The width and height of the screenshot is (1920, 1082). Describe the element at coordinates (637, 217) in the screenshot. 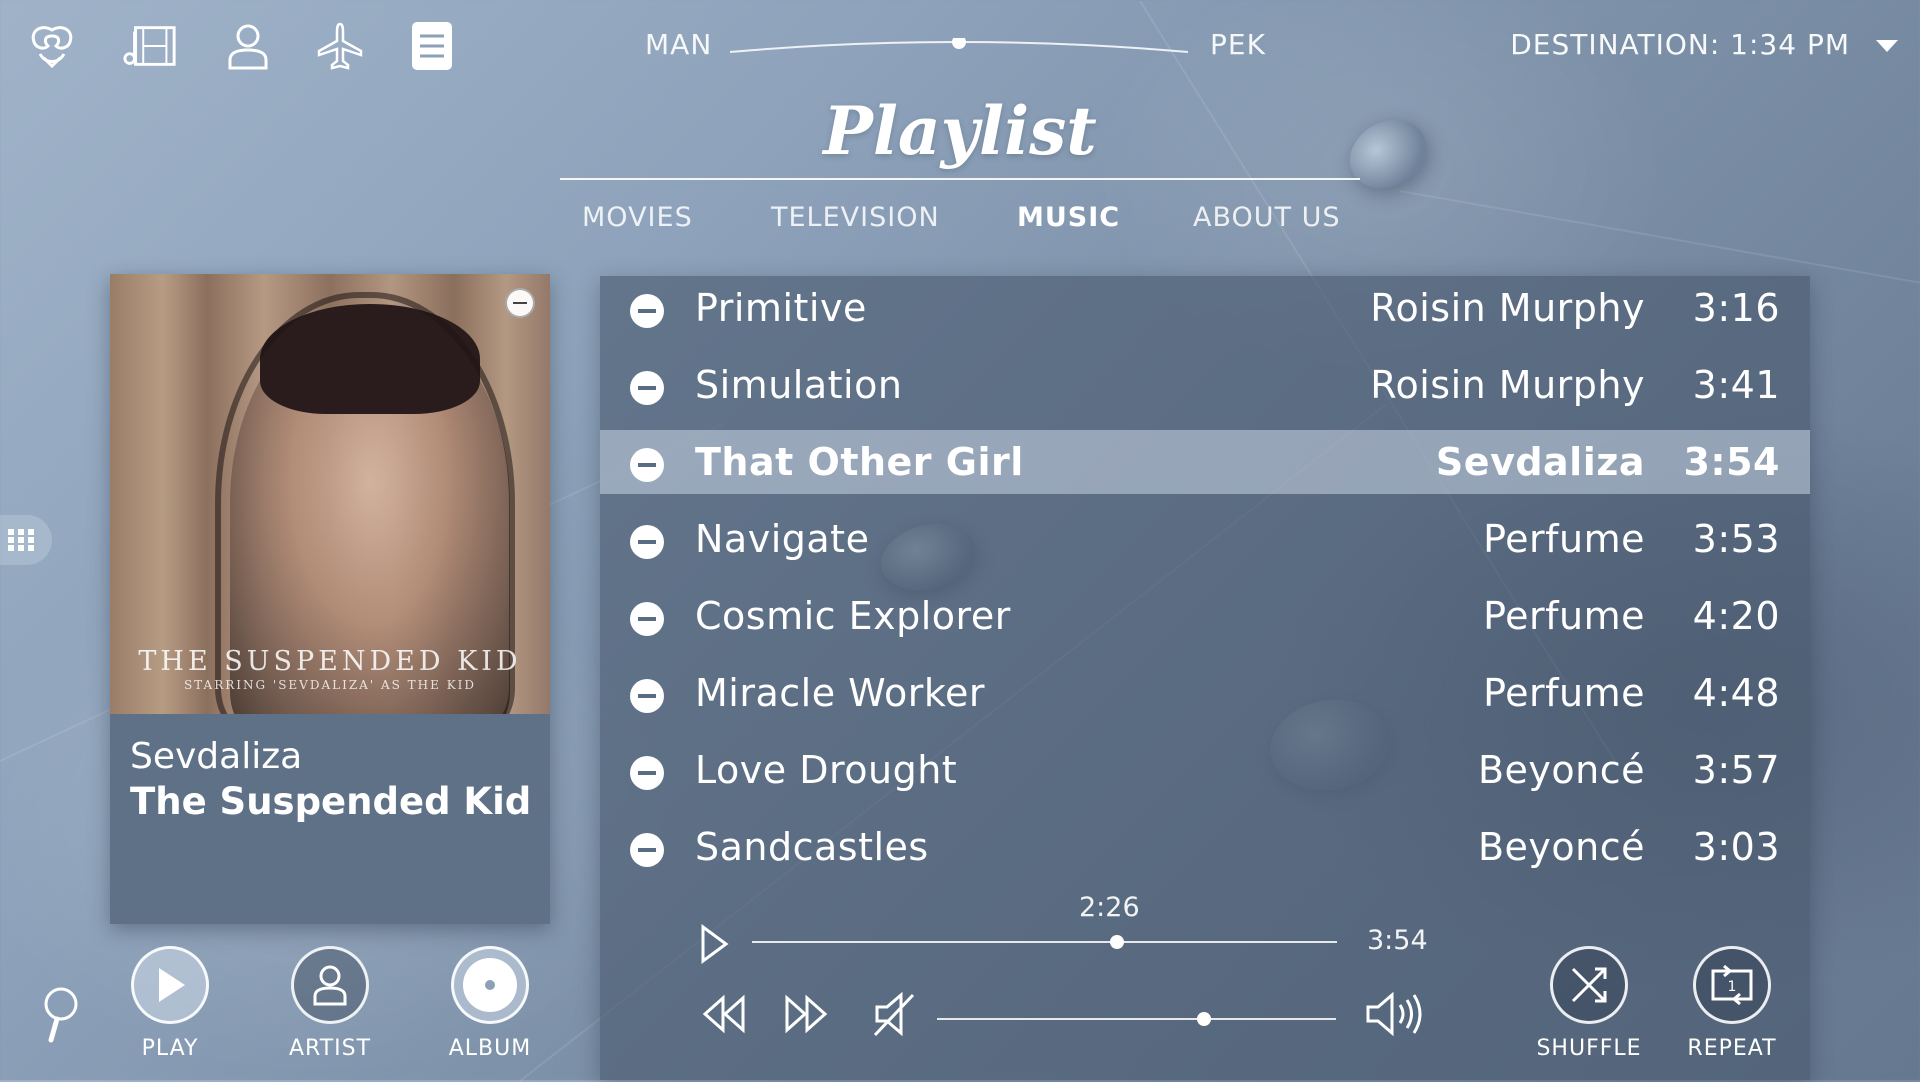

I see `tab-movies: MOVIES` at that location.